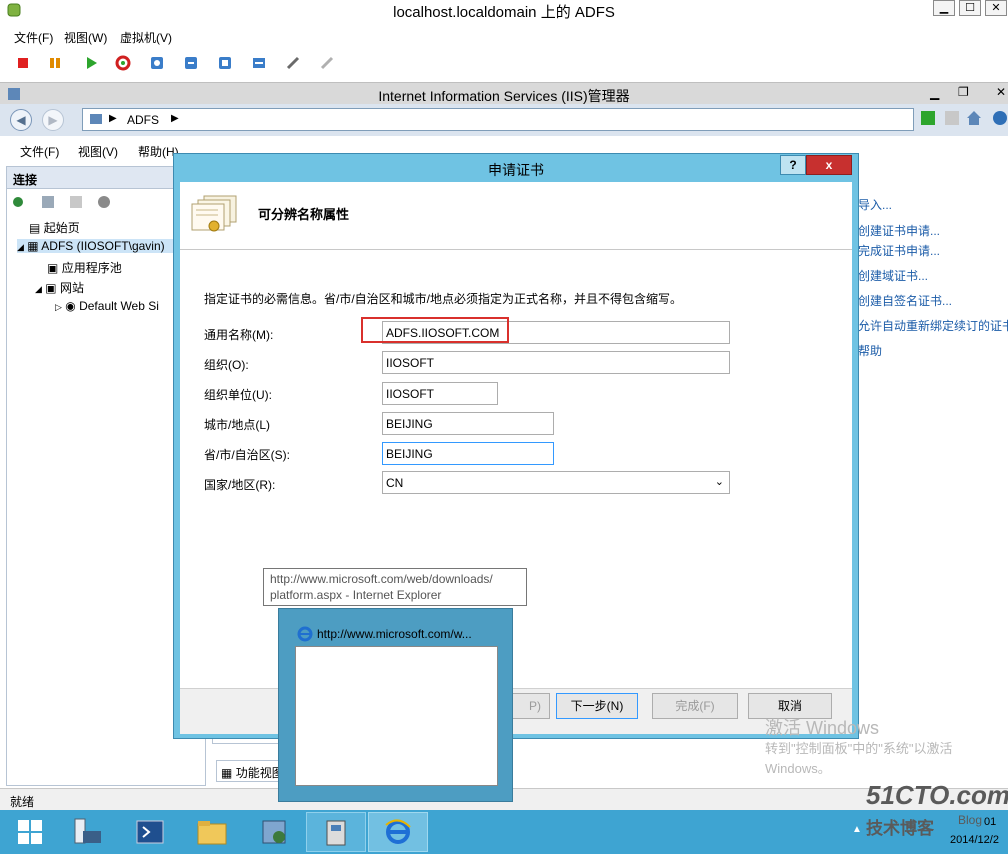 The height and width of the screenshot is (854, 1008). I want to click on pause-icon, so click(55, 63).